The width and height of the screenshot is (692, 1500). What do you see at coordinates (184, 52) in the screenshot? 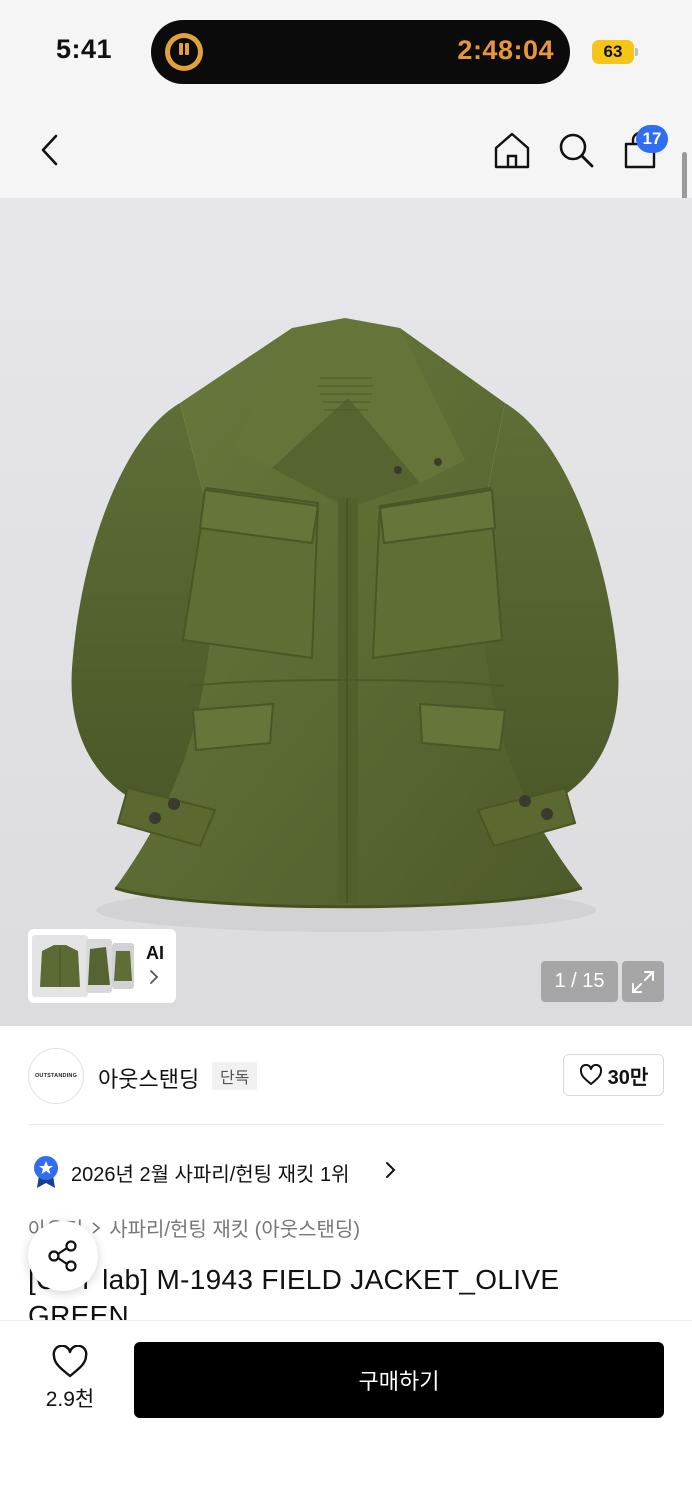
I see `timer-pause-icon` at bounding box center [184, 52].